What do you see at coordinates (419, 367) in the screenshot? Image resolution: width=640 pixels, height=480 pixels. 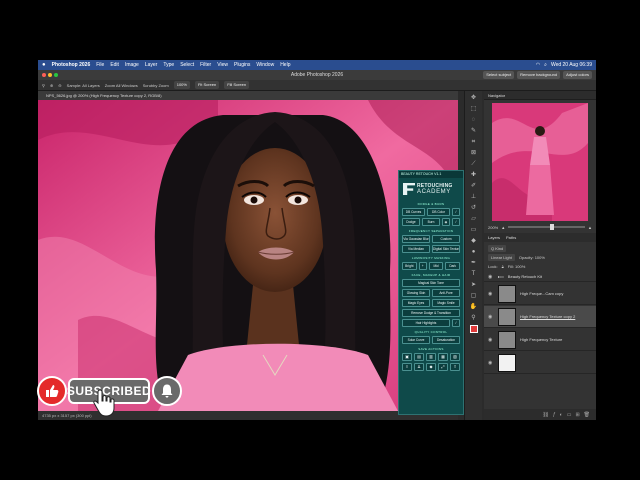 I see `merge-icon: ⇊` at bounding box center [419, 367].